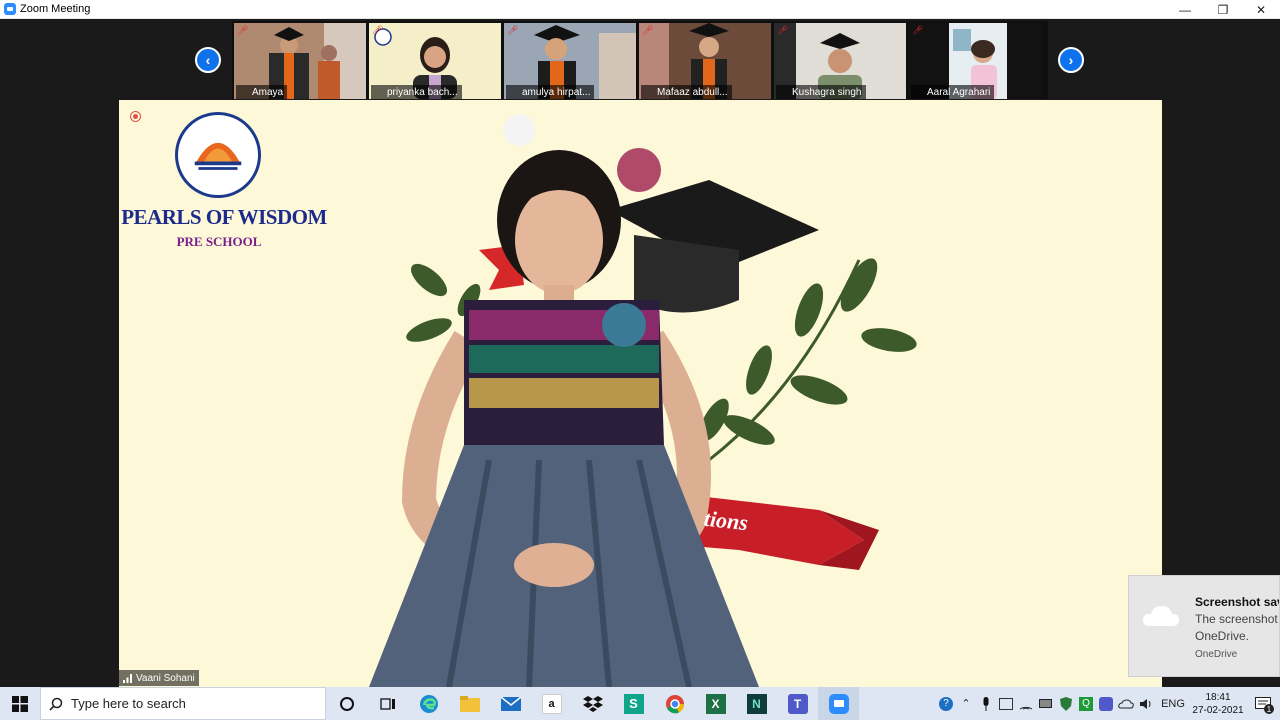 This screenshot has width=1280, height=720. Describe the element at coordinates (1269, 709) in the screenshot. I see `notification-badge: 1` at that location.